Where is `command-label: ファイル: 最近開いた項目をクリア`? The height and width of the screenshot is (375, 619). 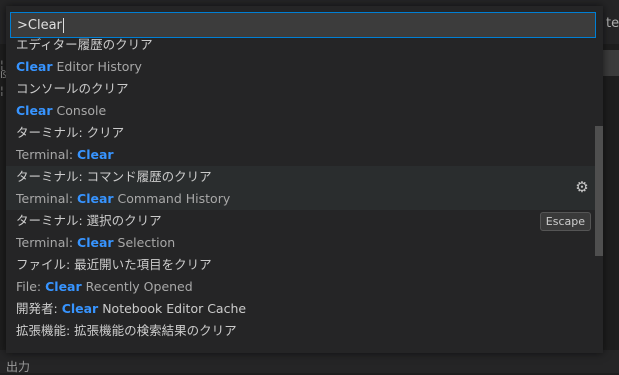 command-label: ファイル: 最近開いた項目をクリア is located at coordinates (114, 264).